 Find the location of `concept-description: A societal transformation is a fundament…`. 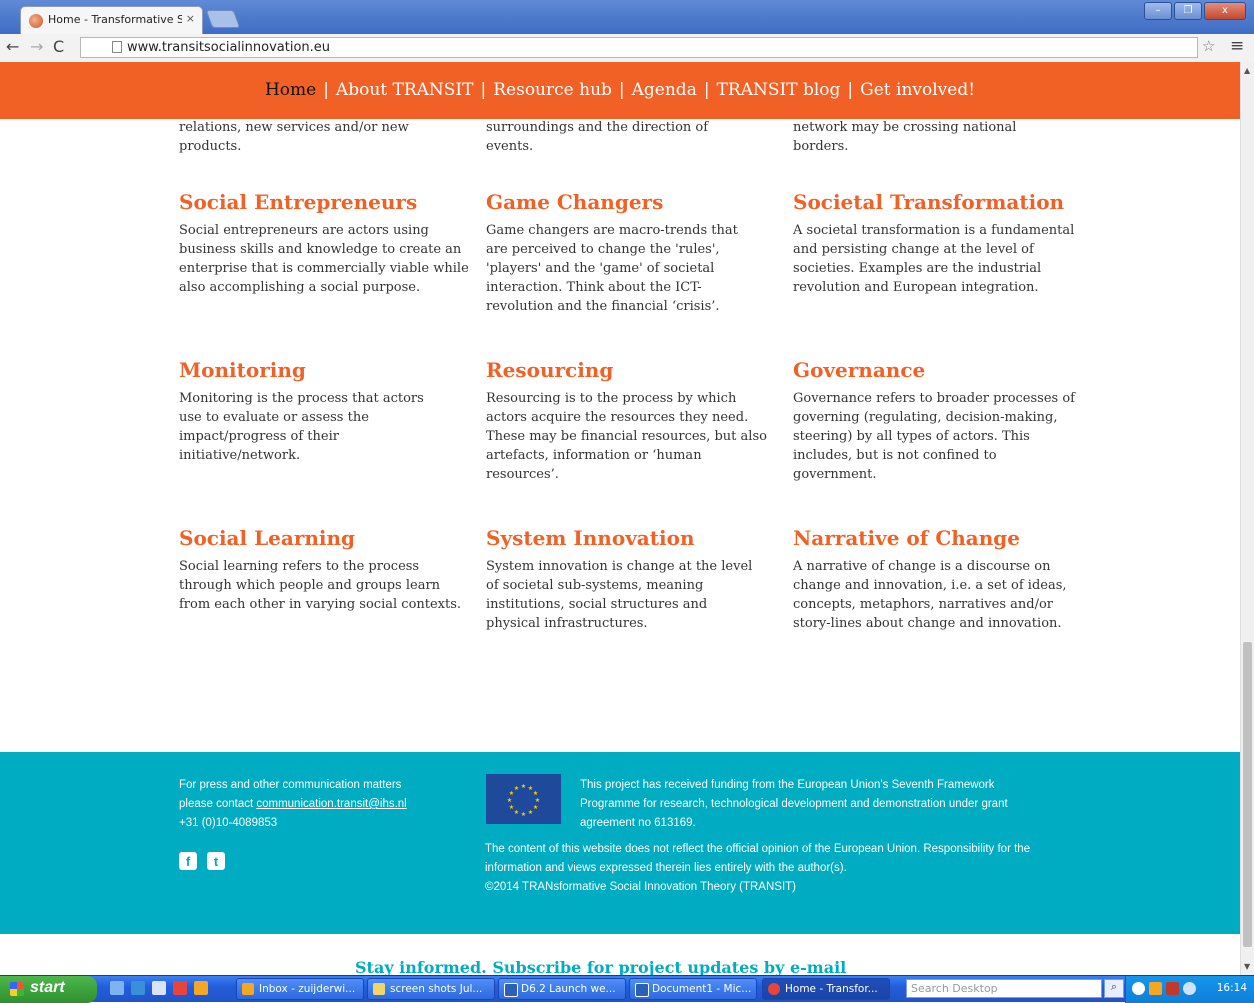

concept-description: A societal transformation is a fundament… is located at coordinates (934, 259).